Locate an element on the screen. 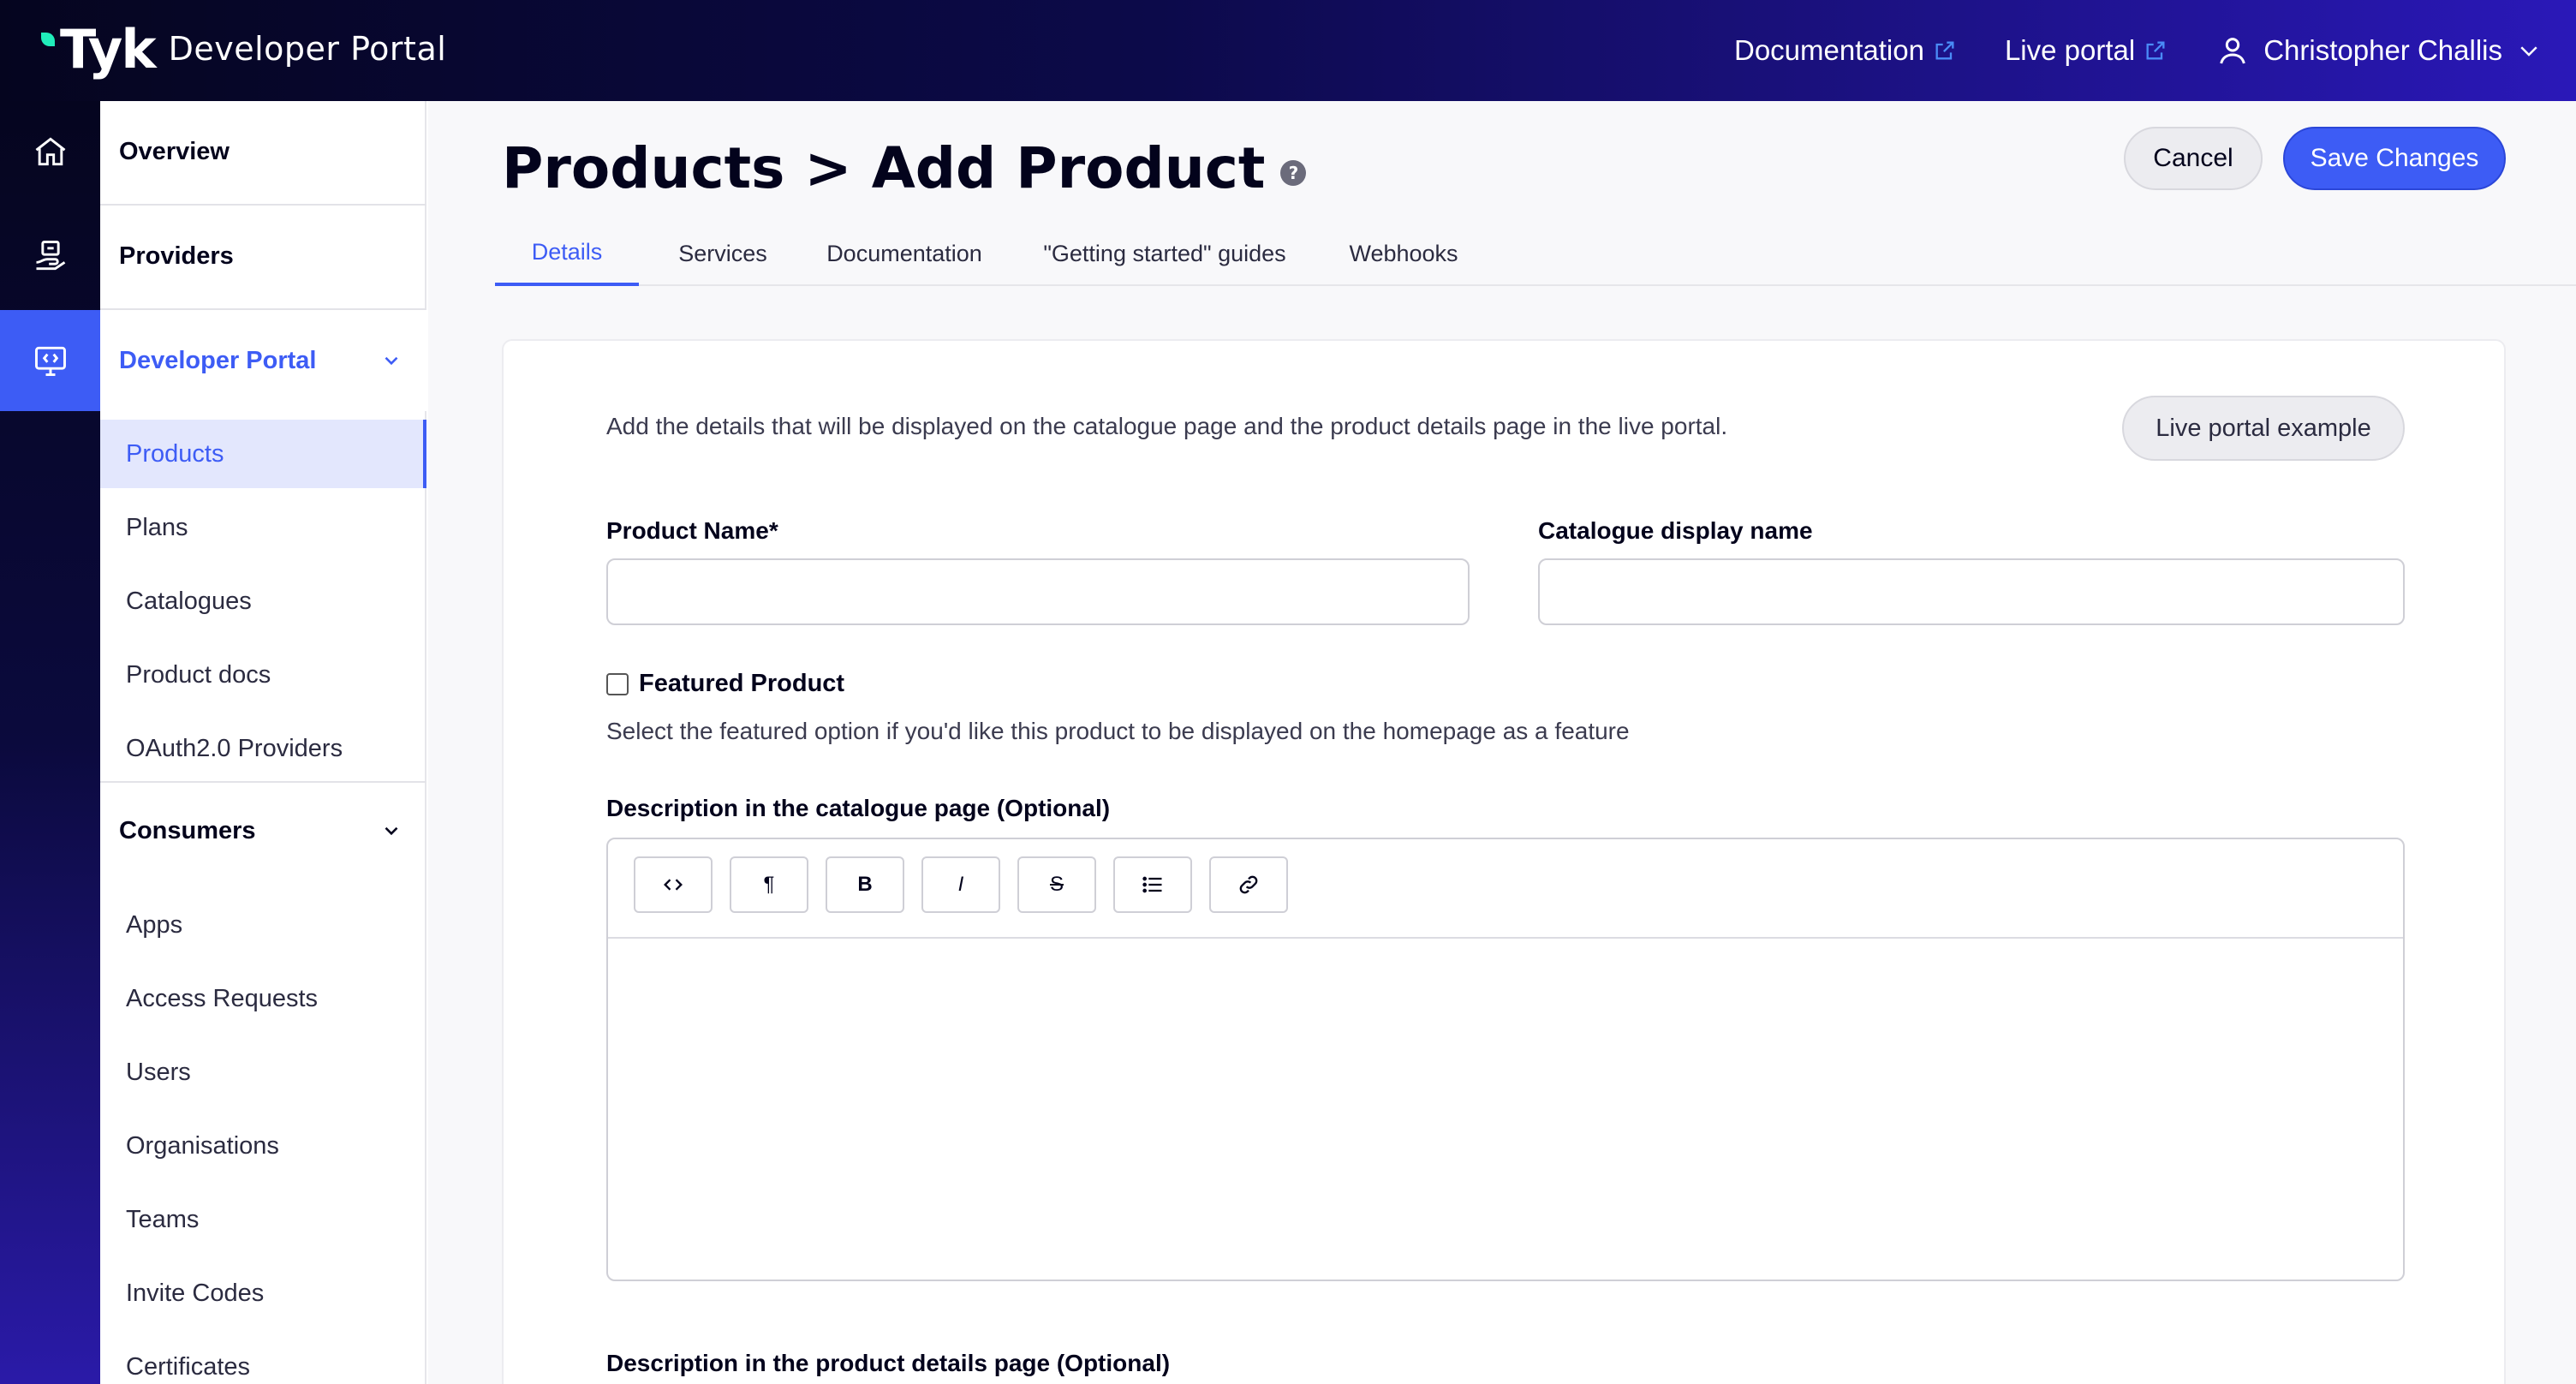  providers-icon is located at coordinates (50, 256).